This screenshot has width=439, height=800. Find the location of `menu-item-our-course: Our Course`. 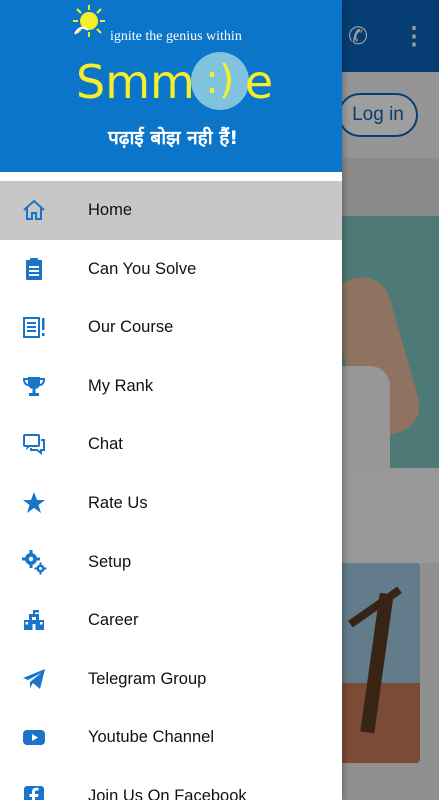

menu-item-our-course: Our Course is located at coordinates (171, 327).